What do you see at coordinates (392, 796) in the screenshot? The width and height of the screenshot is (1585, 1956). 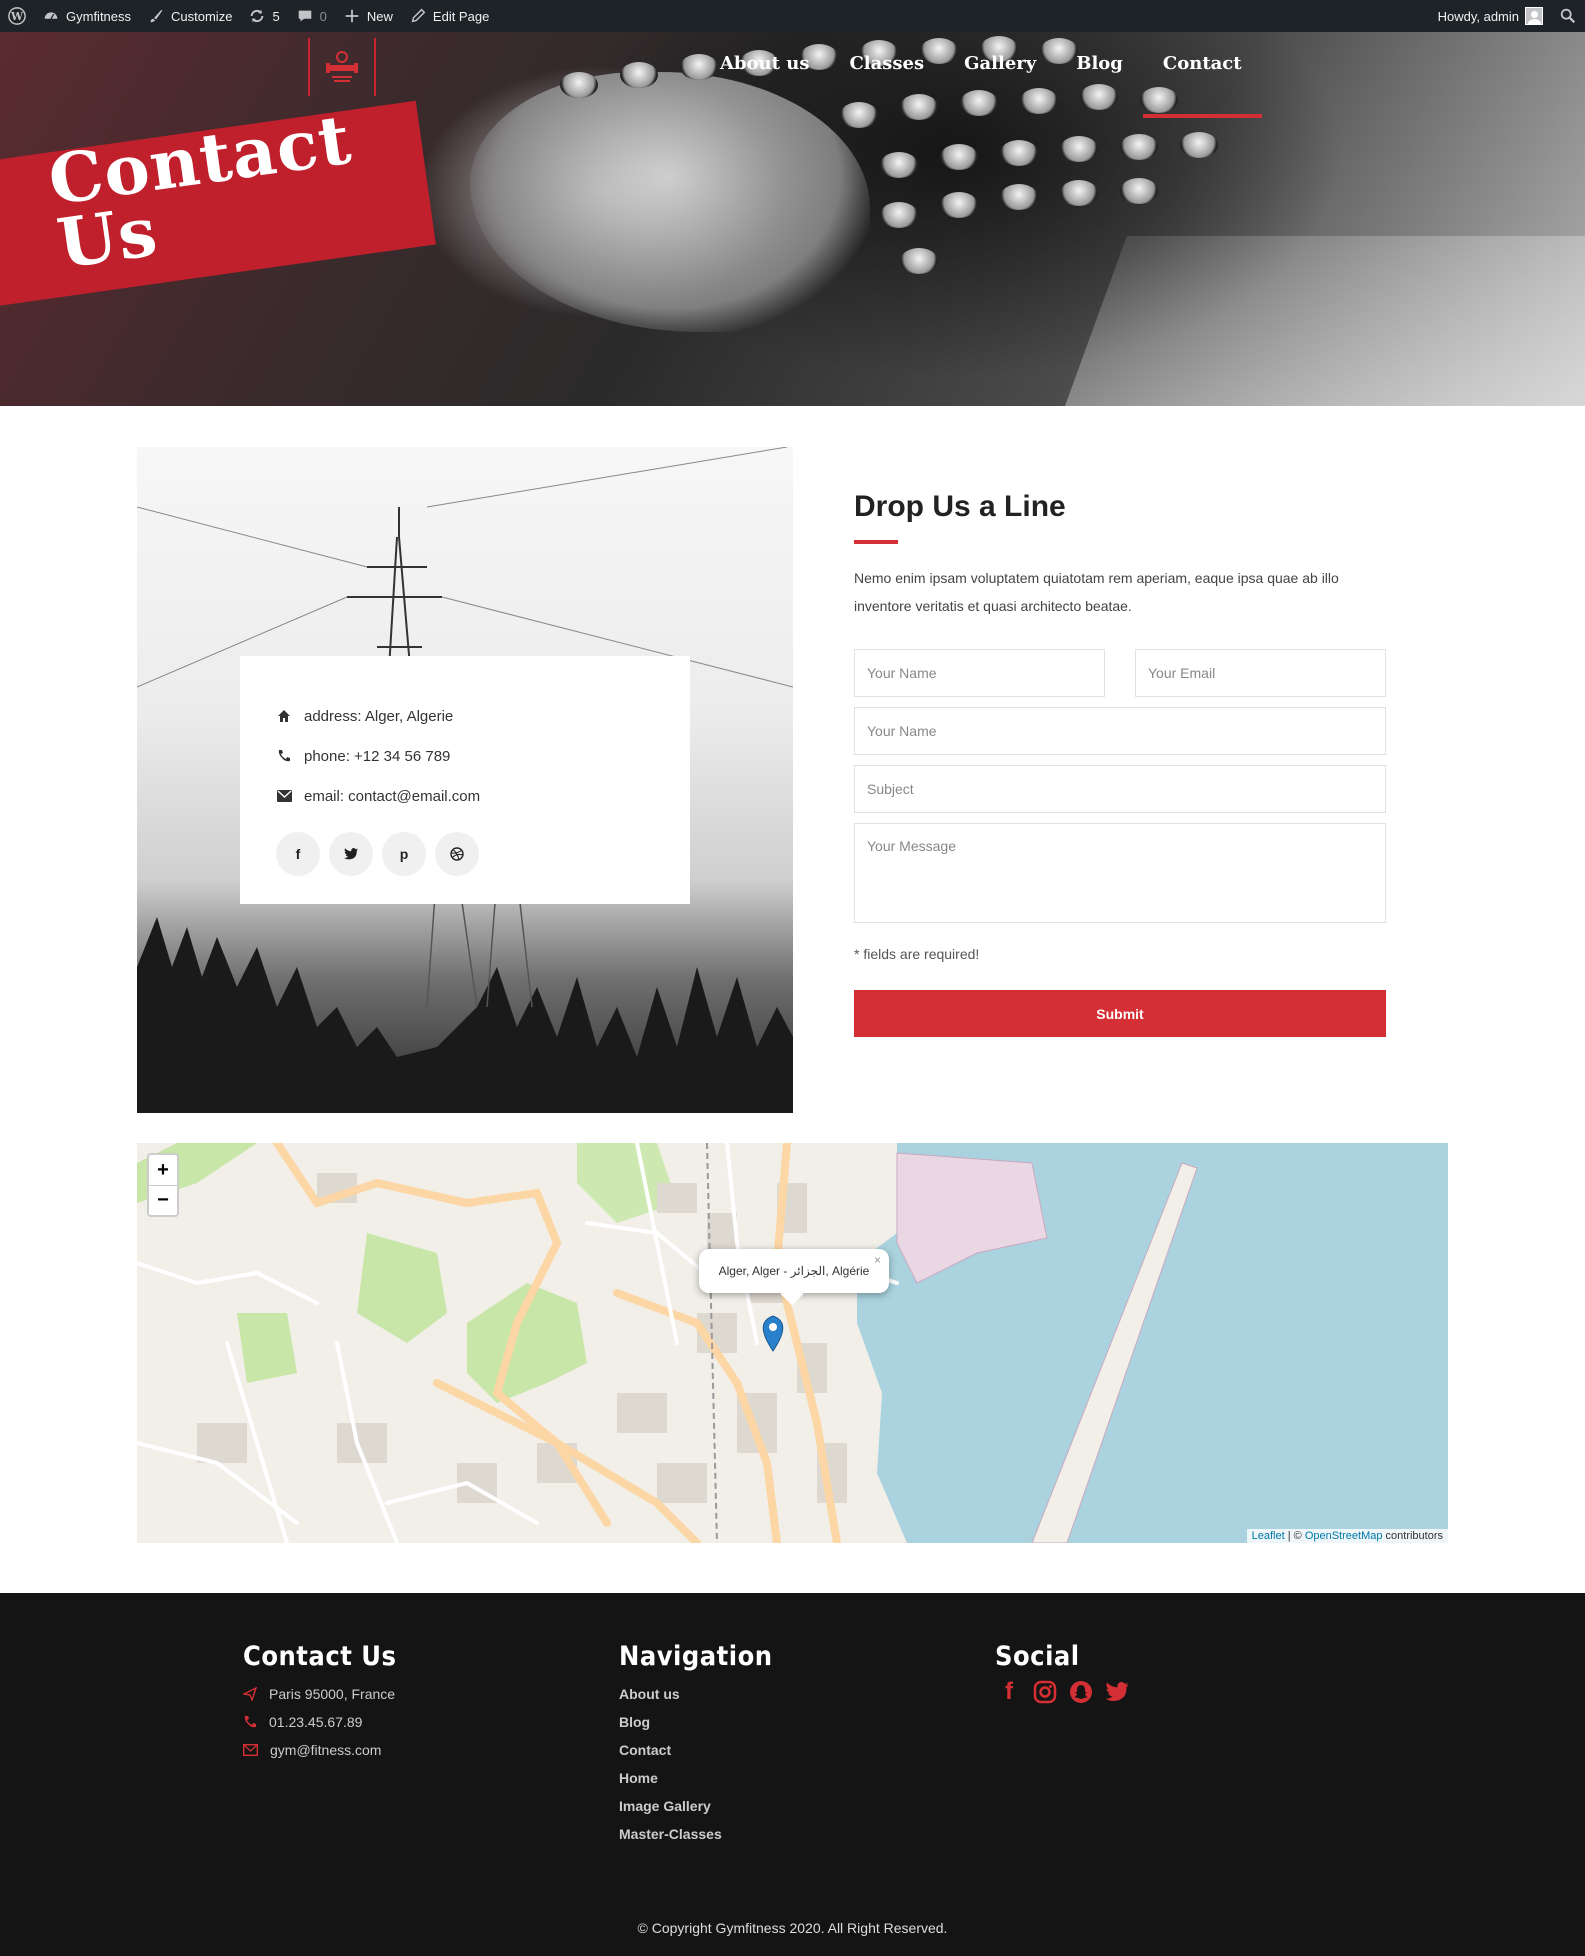 I see `info-email: email: contact@email.com` at bounding box center [392, 796].